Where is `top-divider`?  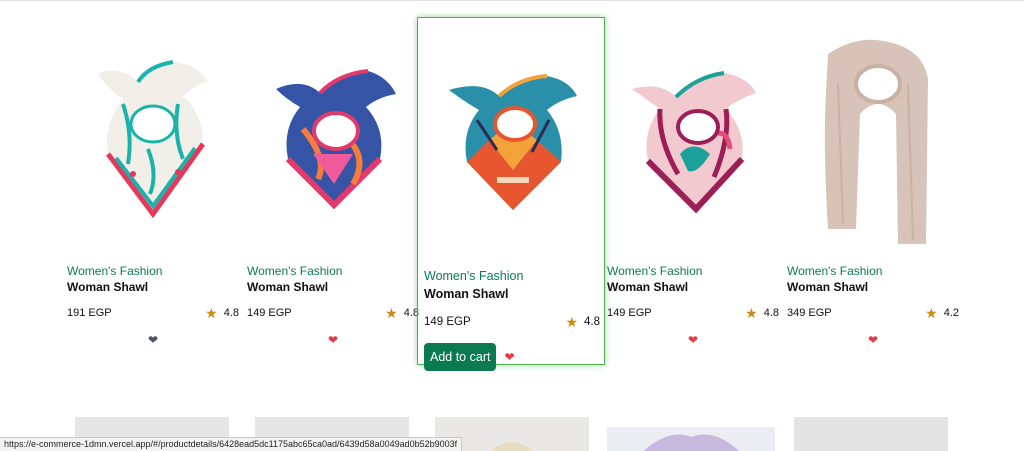
top-divider is located at coordinates (512, 0).